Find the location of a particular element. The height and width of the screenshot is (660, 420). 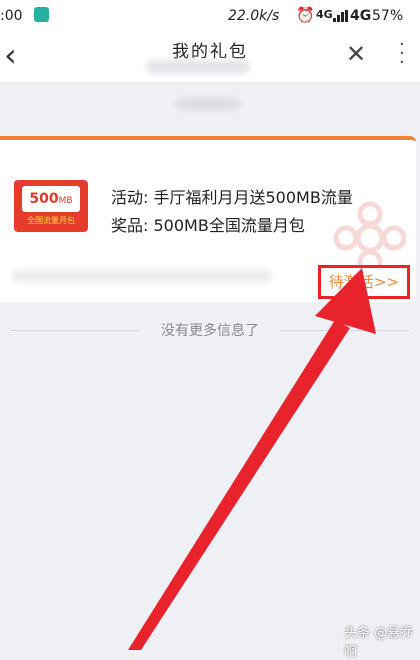

status-bar: :00 22.0k/s ⏰ 4G 4G 57% is located at coordinates (210, 16).